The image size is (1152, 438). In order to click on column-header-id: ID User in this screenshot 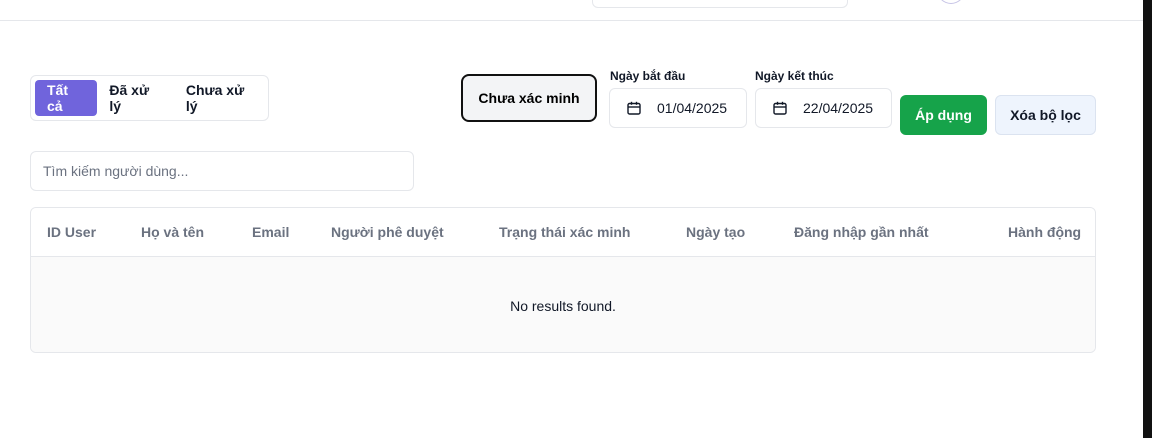, I will do `click(71, 232)`.